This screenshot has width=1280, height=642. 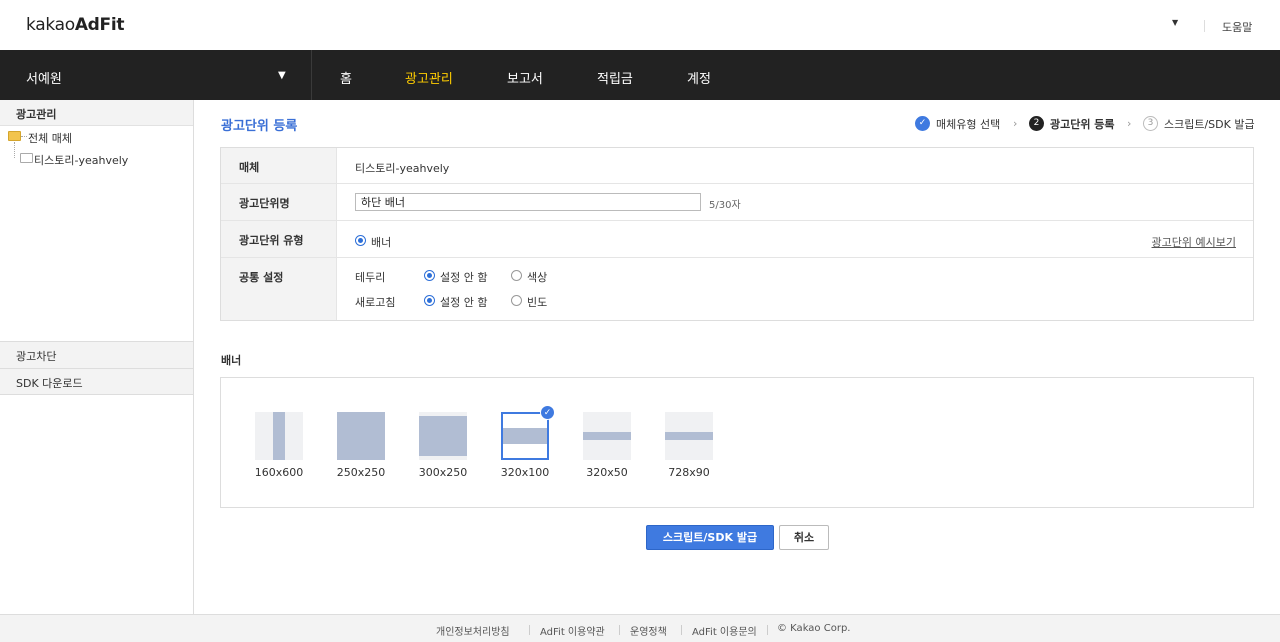 I want to click on footer-link-policy: 운영정책, so click(x=648, y=630).